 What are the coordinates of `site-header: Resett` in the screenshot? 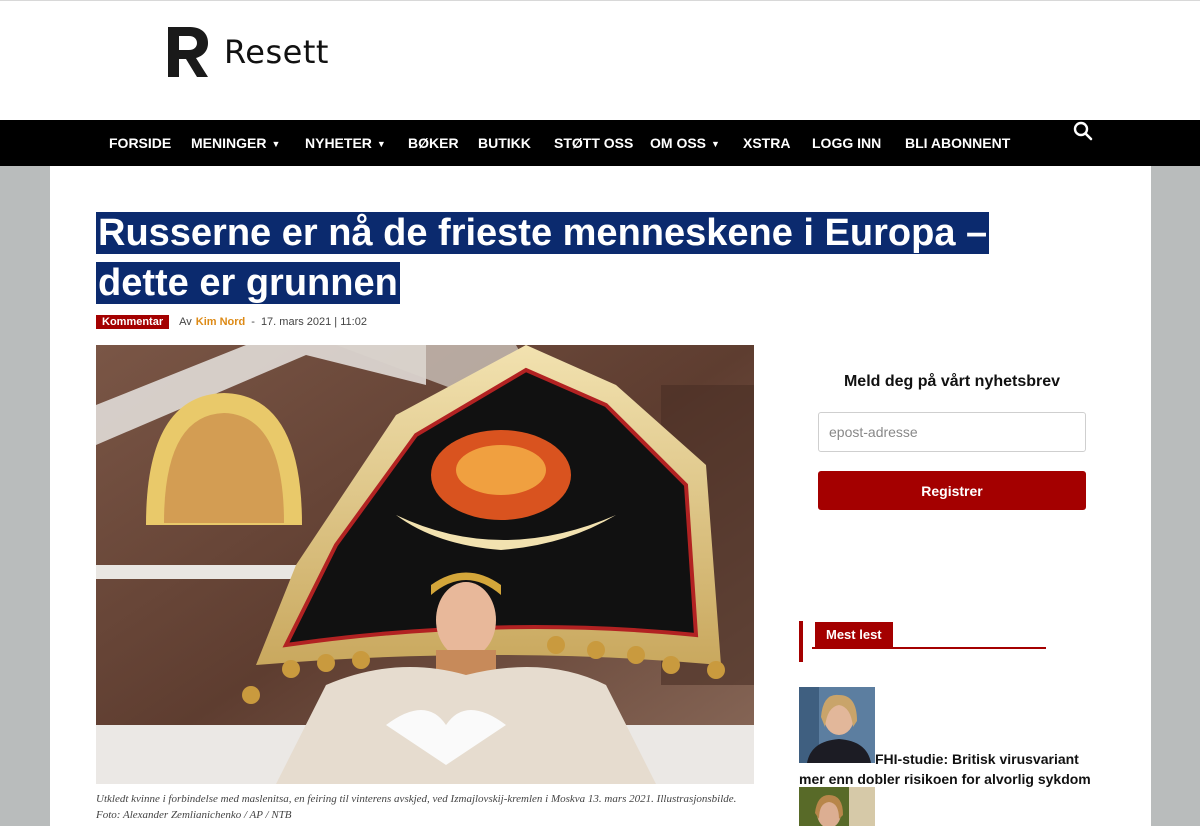 It's located at (600, 60).